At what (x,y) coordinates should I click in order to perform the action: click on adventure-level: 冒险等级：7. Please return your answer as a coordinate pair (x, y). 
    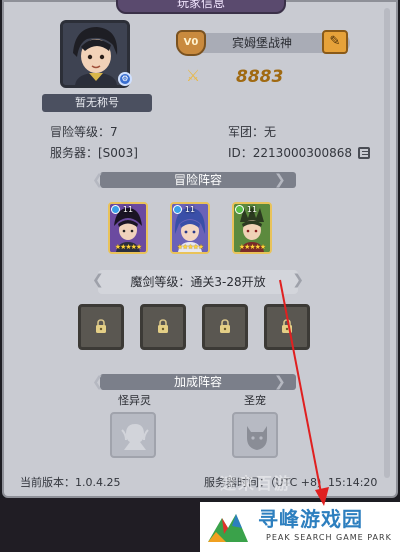
    Looking at the image, I should click on (84, 132).